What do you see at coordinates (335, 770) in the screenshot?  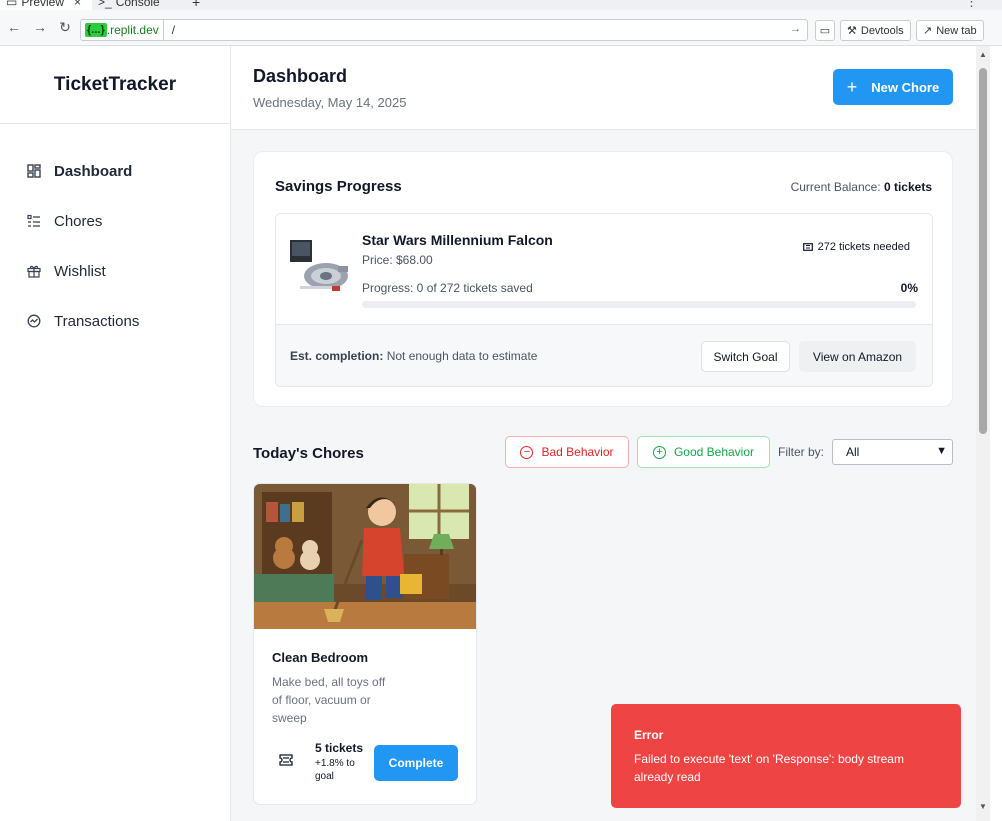 I see `chore-goal-percent: +1.8% to goal` at bounding box center [335, 770].